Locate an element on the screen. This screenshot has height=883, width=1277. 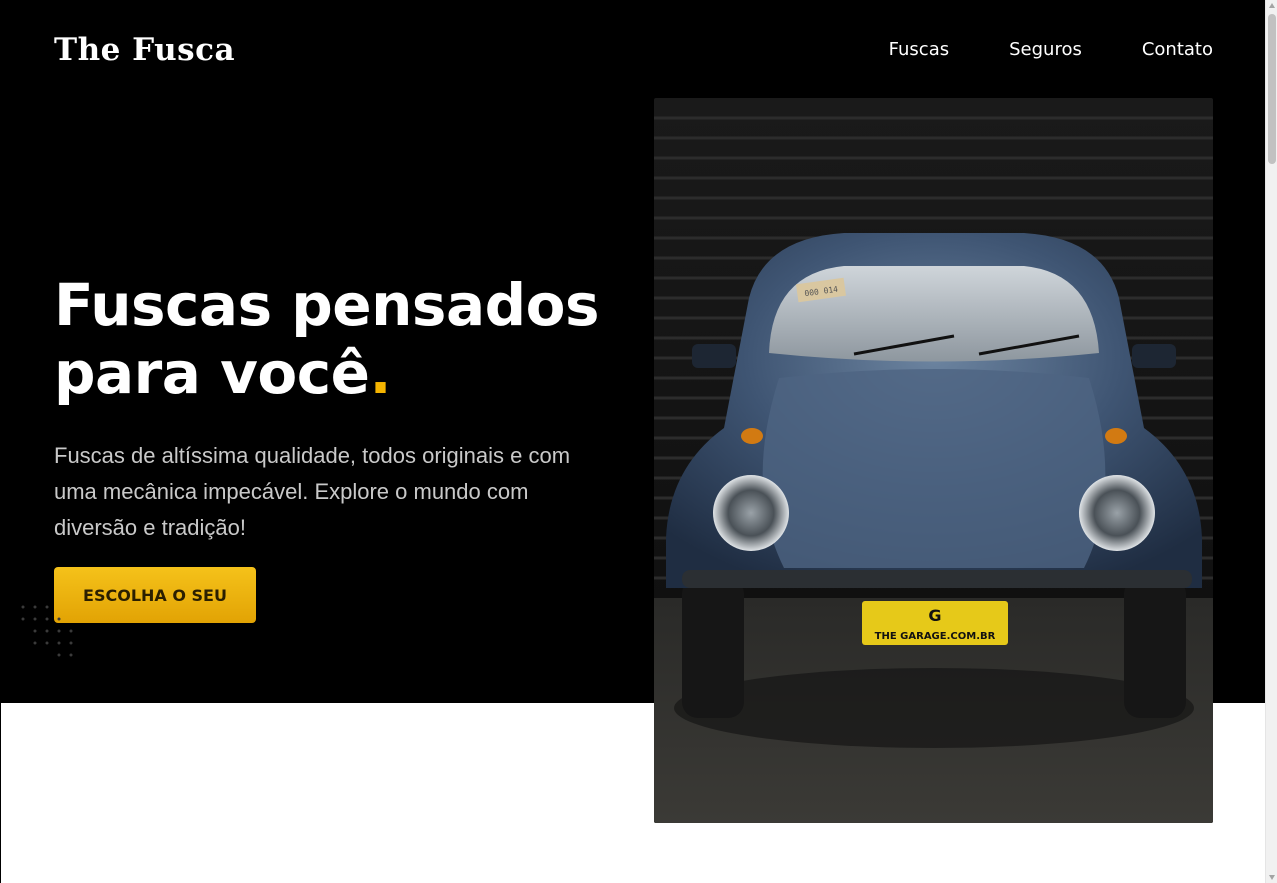
dot-pattern-icon is located at coordinates (47, 631).